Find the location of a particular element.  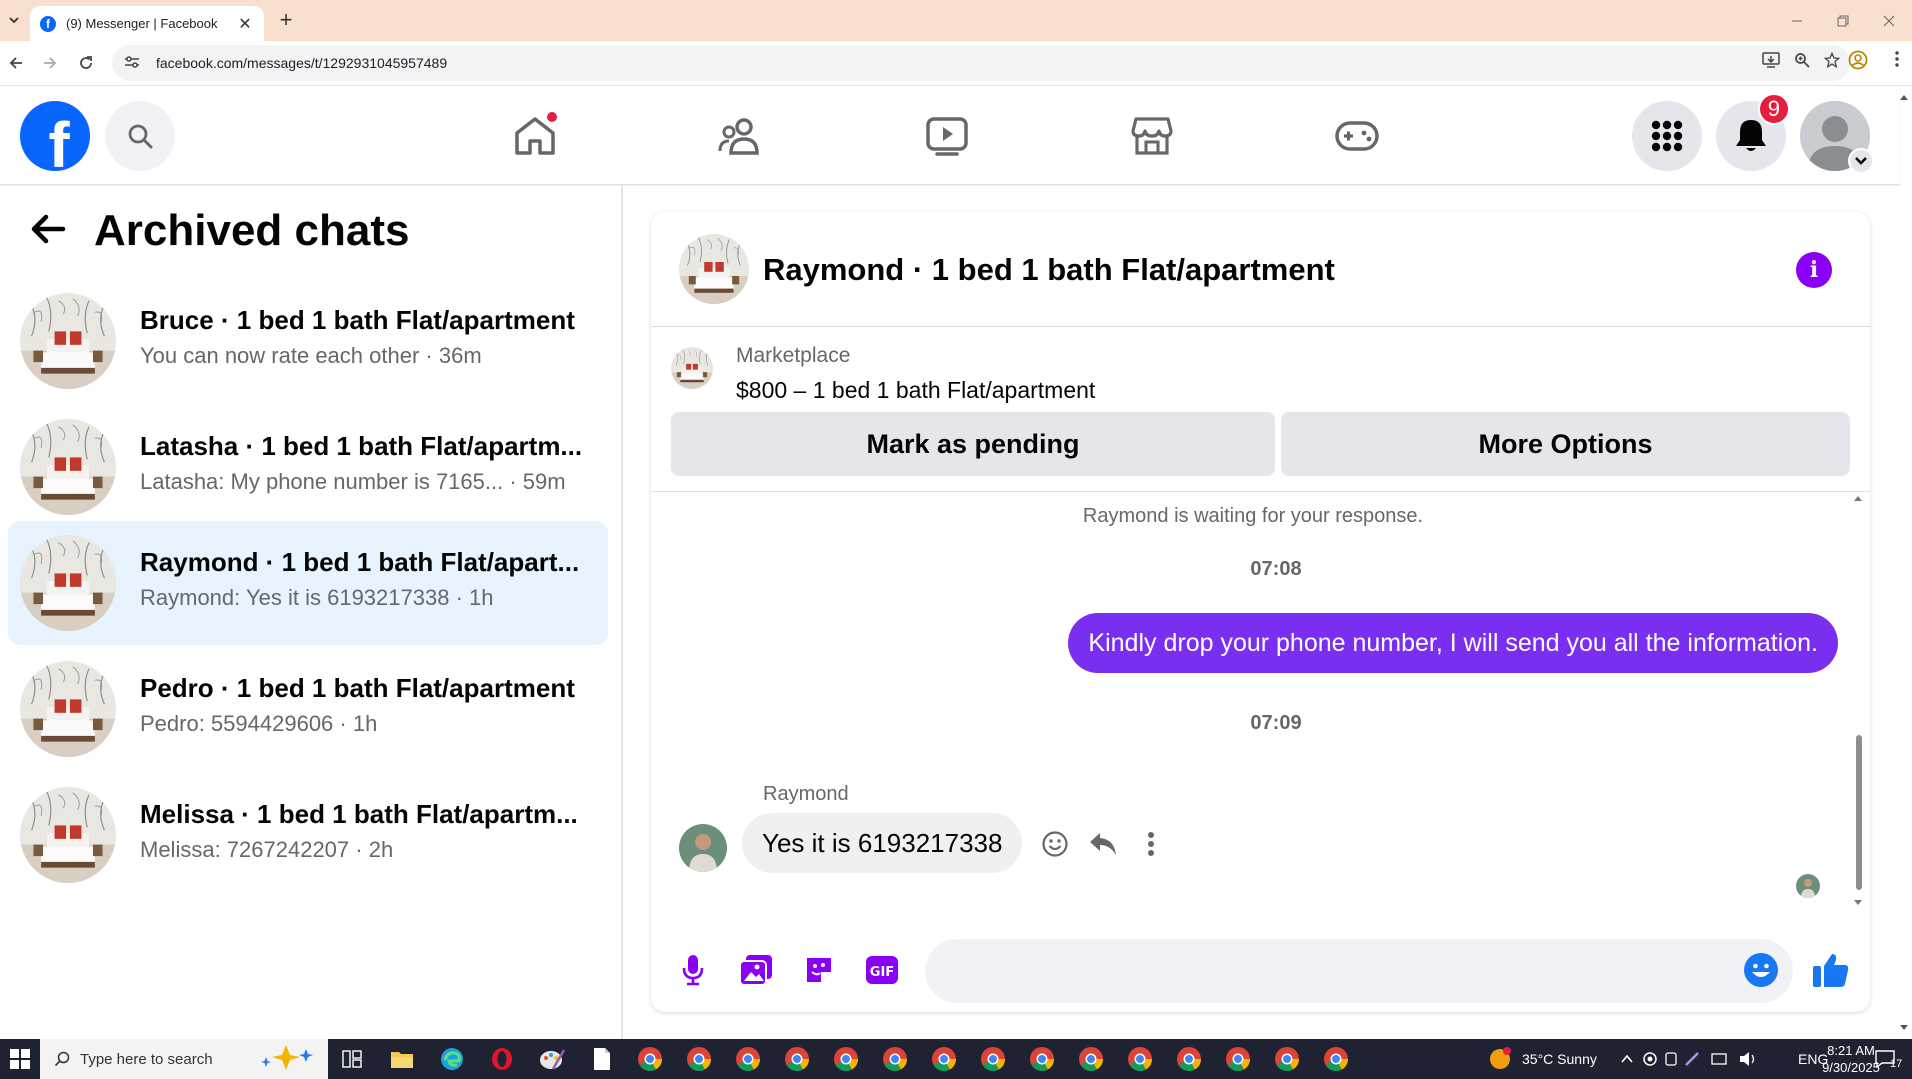

profile-button is located at coordinates (1858, 60).